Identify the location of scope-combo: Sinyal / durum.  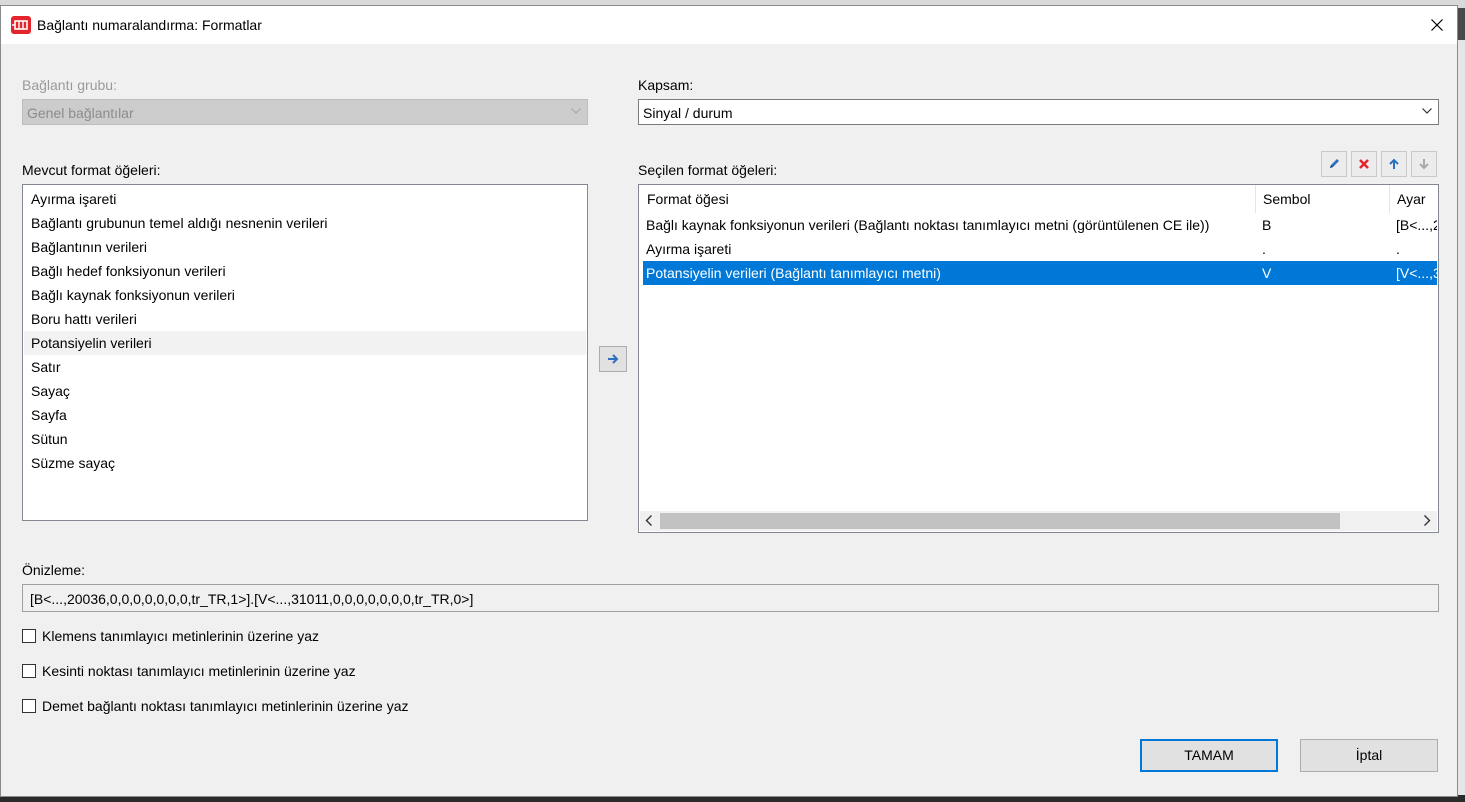
(1038, 112).